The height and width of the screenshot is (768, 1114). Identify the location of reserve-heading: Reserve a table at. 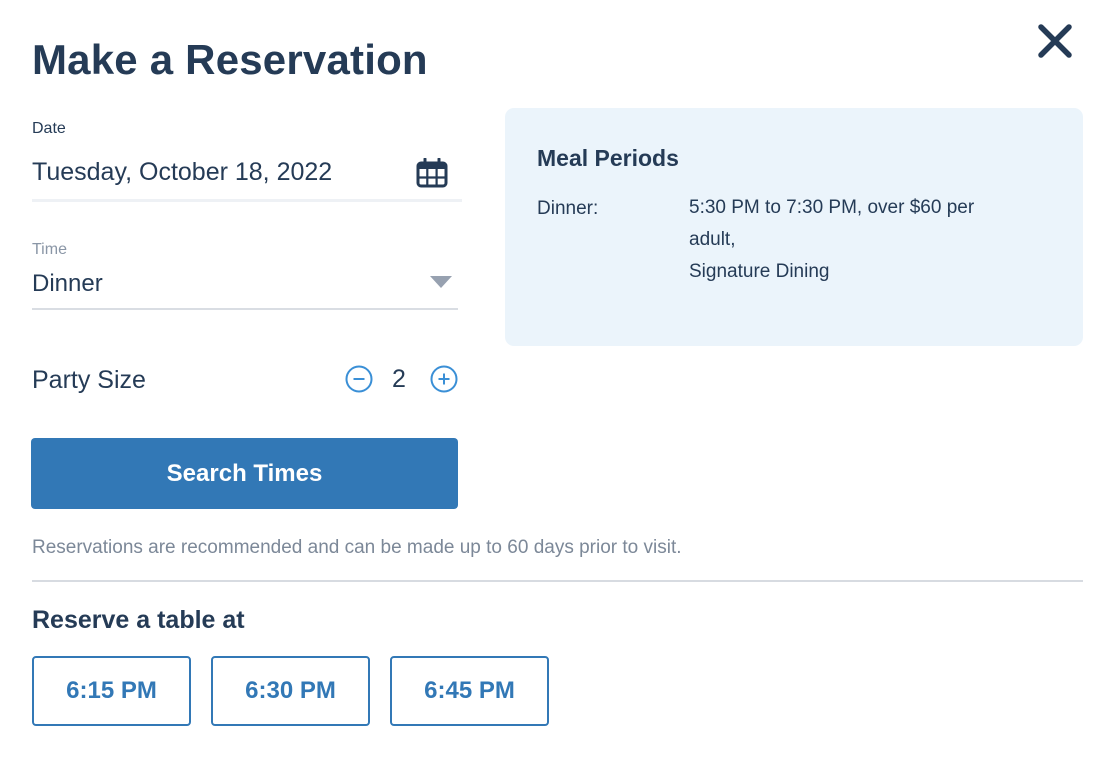
(138, 620).